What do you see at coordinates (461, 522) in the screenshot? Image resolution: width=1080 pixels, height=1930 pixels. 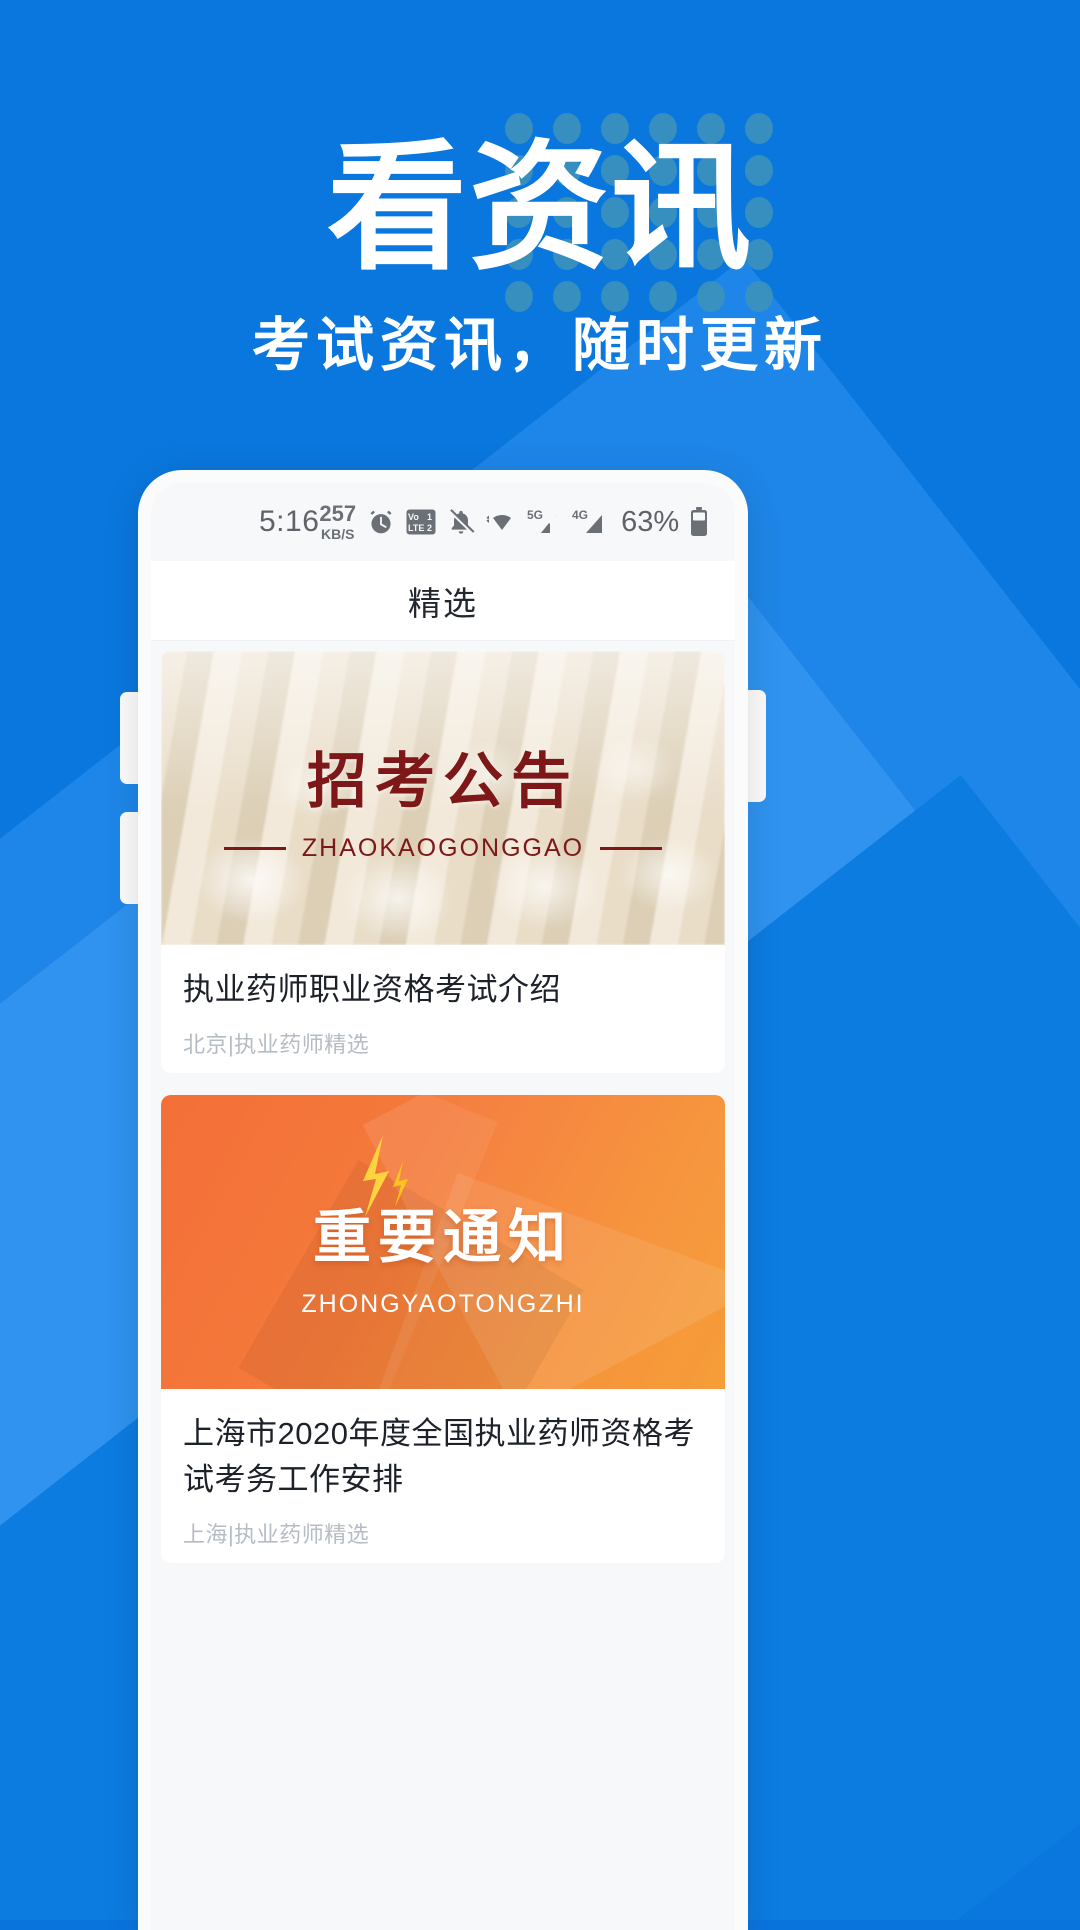 I see `bell-muted-icon` at bounding box center [461, 522].